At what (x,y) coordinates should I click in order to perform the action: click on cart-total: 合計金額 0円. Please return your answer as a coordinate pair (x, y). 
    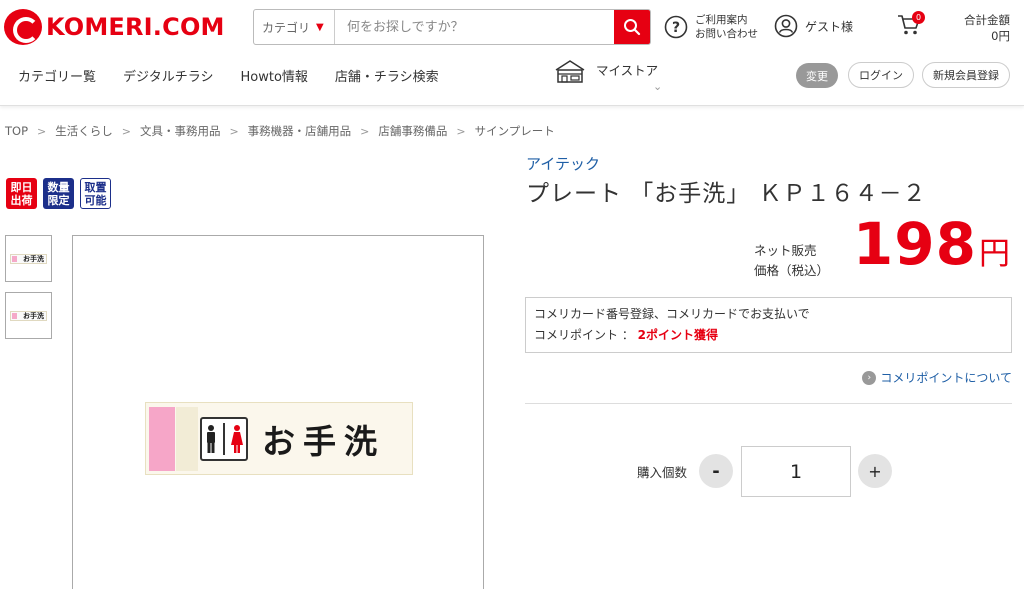
    Looking at the image, I should click on (987, 28).